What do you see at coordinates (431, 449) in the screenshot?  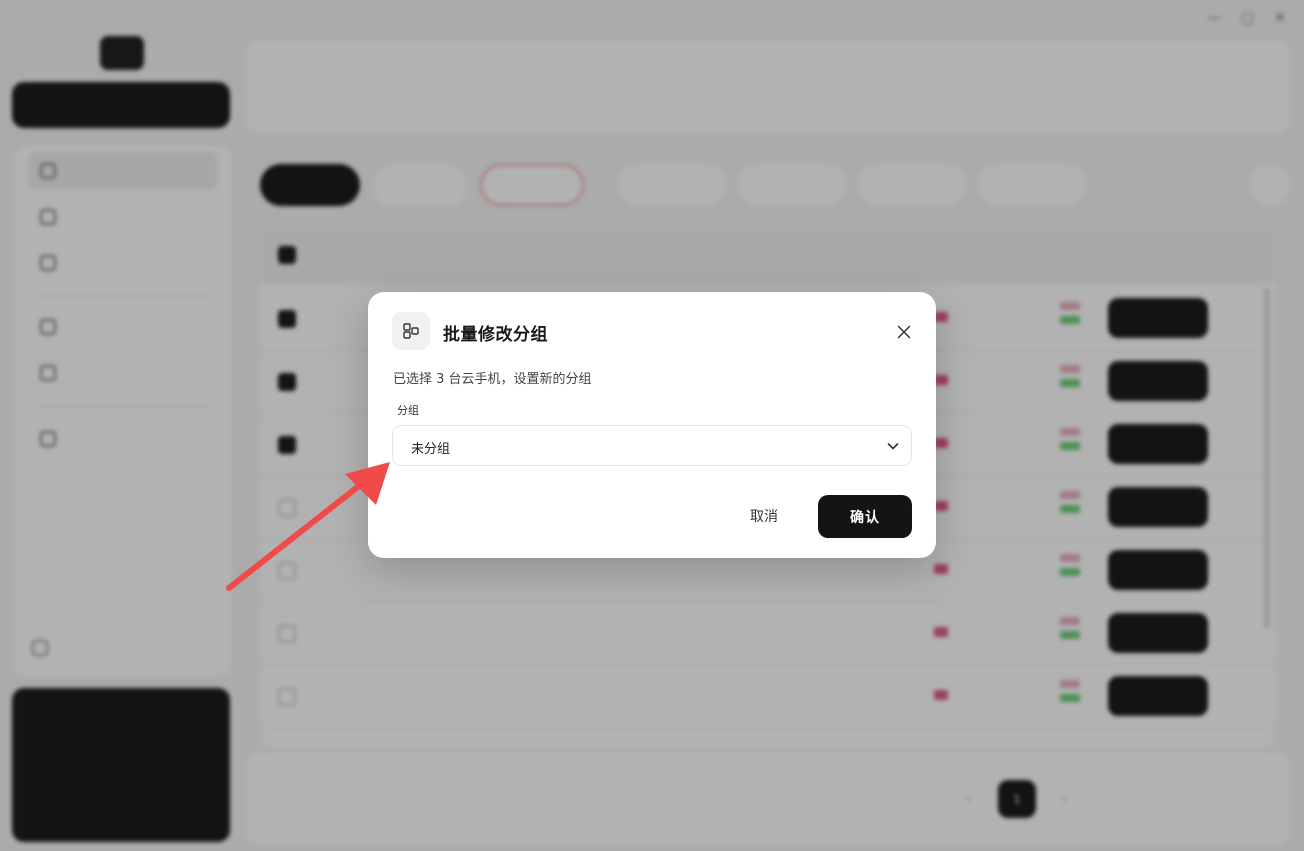 I see `group-select-value: 未分组` at bounding box center [431, 449].